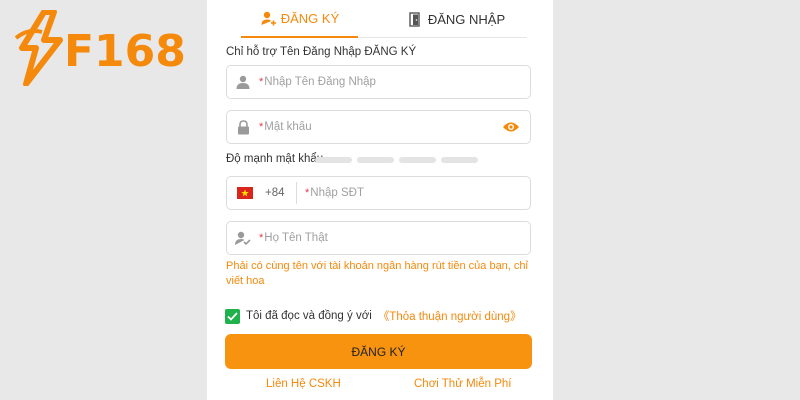  Describe the element at coordinates (125, 51) in the screenshot. I see `brand-logo-text: F168` at that location.